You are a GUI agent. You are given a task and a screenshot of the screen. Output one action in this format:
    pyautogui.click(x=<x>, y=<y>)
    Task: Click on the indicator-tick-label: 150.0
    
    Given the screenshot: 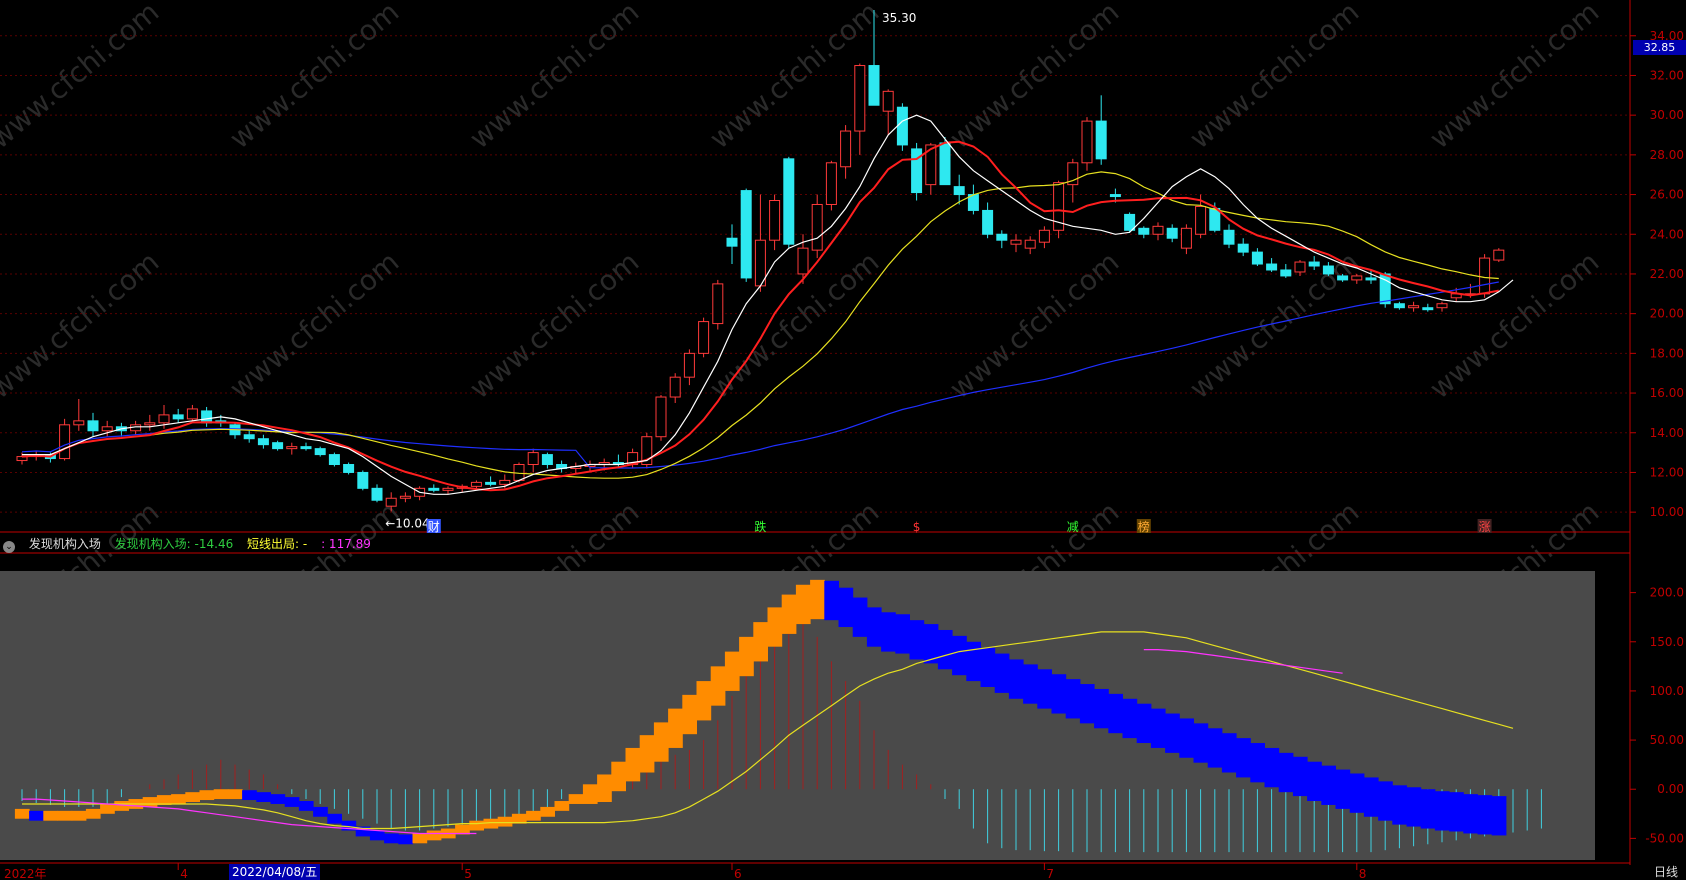 What is the action you would take?
    pyautogui.click(x=1667, y=642)
    